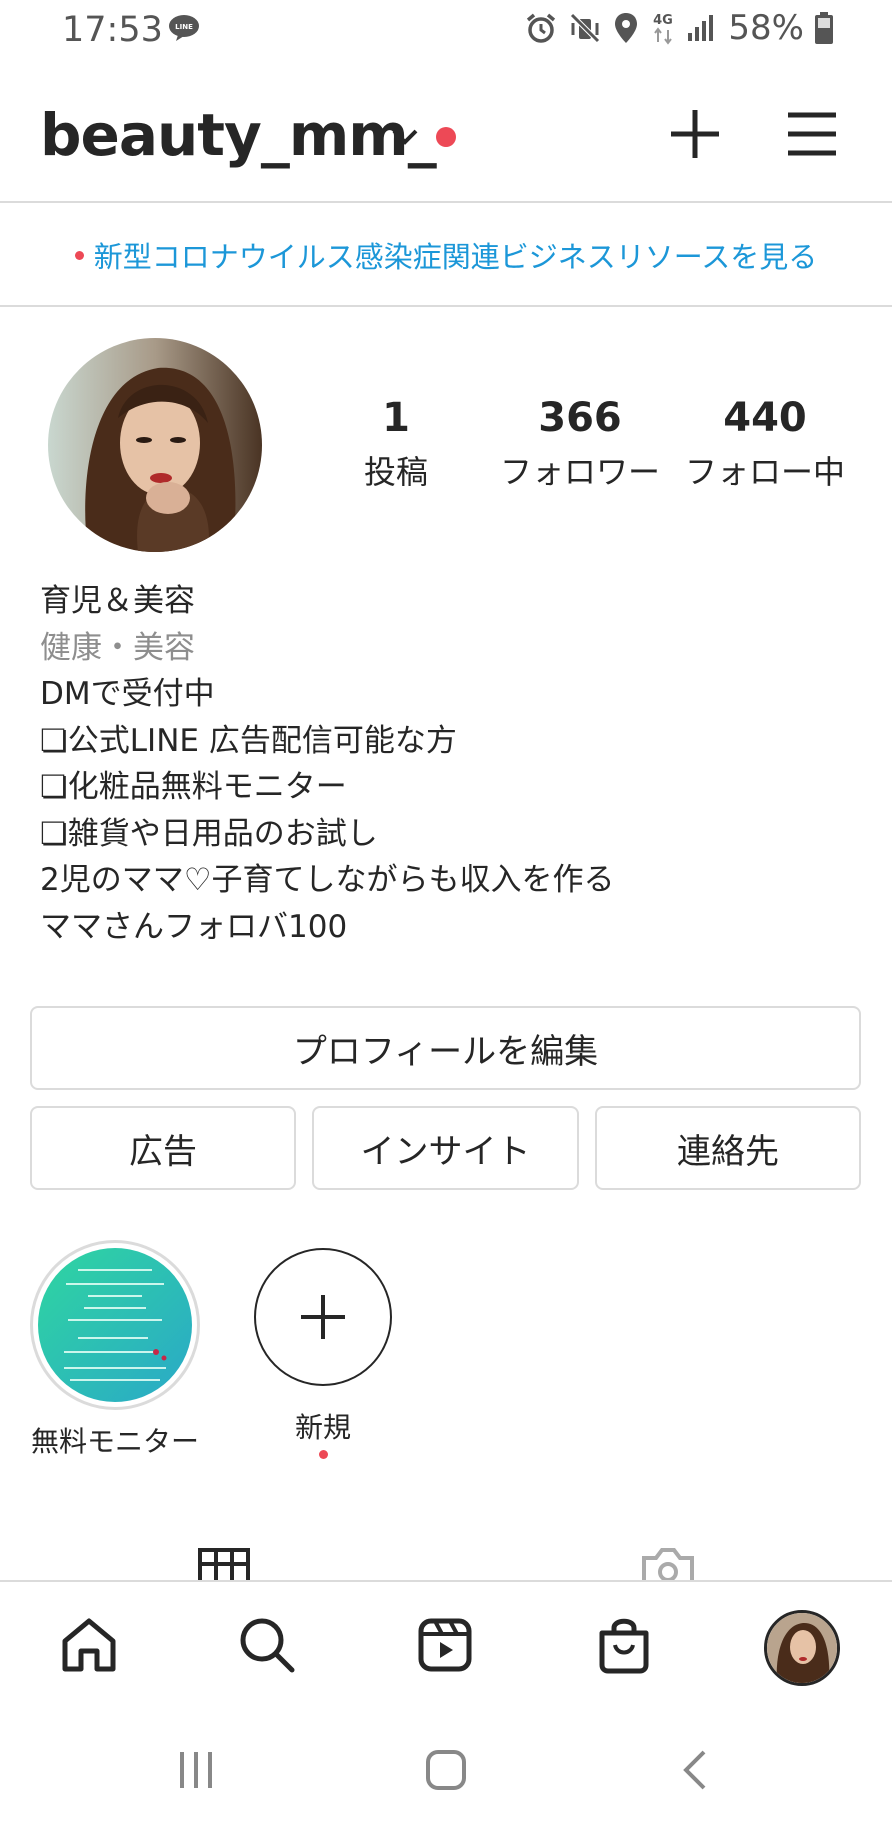  Describe the element at coordinates (194, 926) in the screenshot. I see `bio-line: ママさんフォロバ100` at that location.